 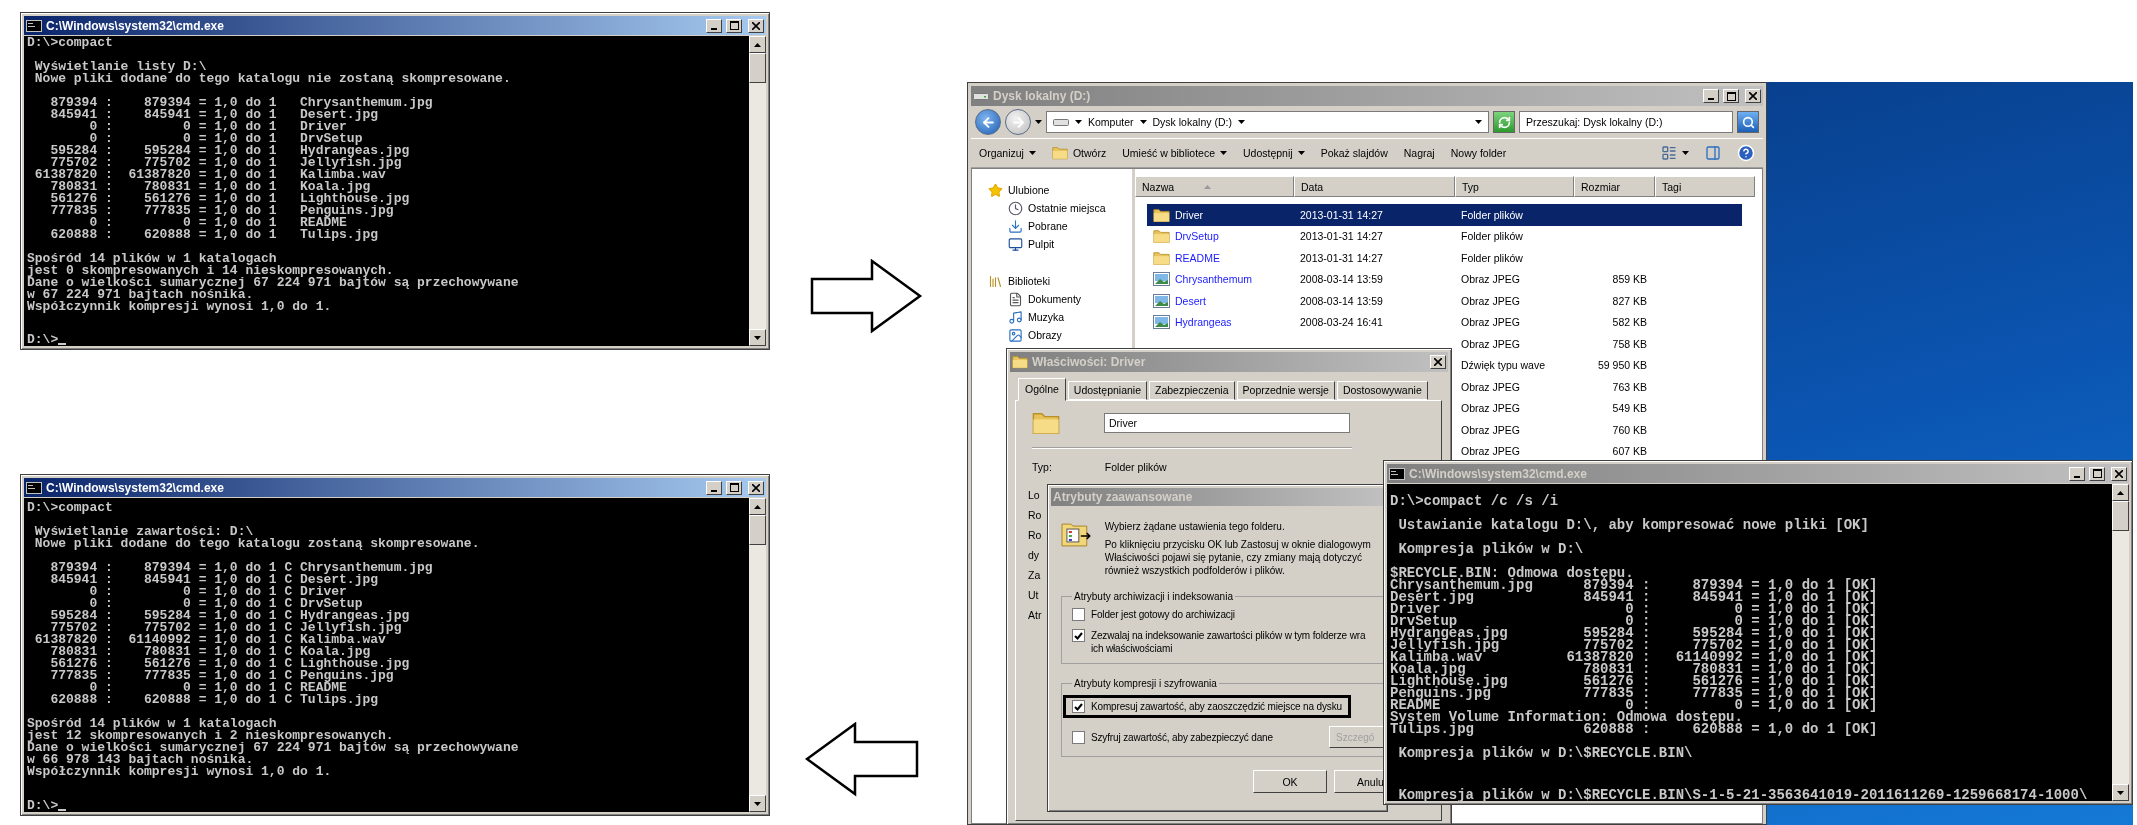 What do you see at coordinates (1111, 122) in the screenshot?
I see `breadcrumb-item: Komputer` at bounding box center [1111, 122].